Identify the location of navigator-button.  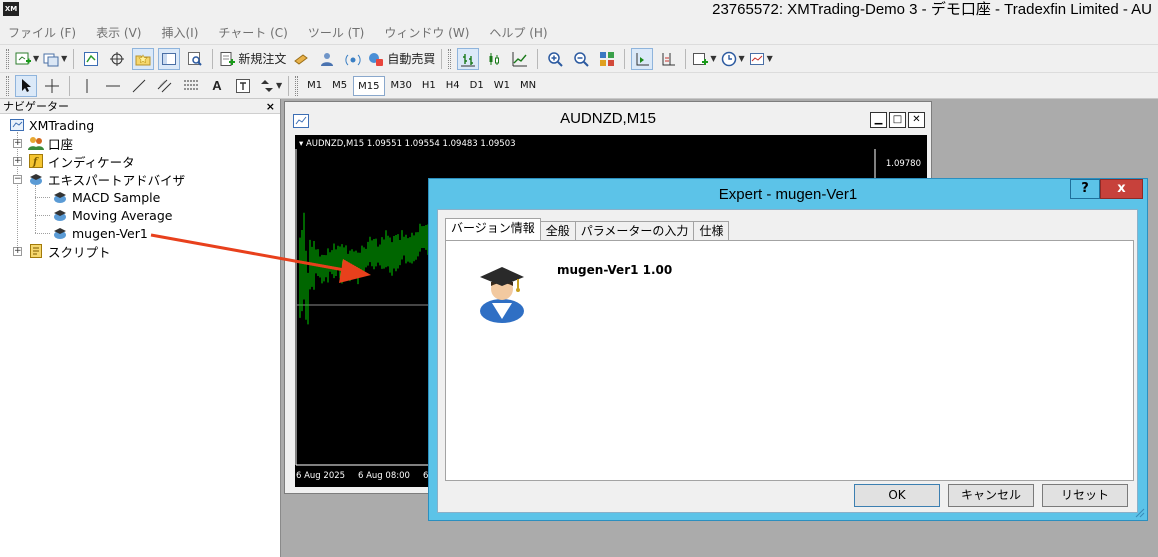
(143, 58).